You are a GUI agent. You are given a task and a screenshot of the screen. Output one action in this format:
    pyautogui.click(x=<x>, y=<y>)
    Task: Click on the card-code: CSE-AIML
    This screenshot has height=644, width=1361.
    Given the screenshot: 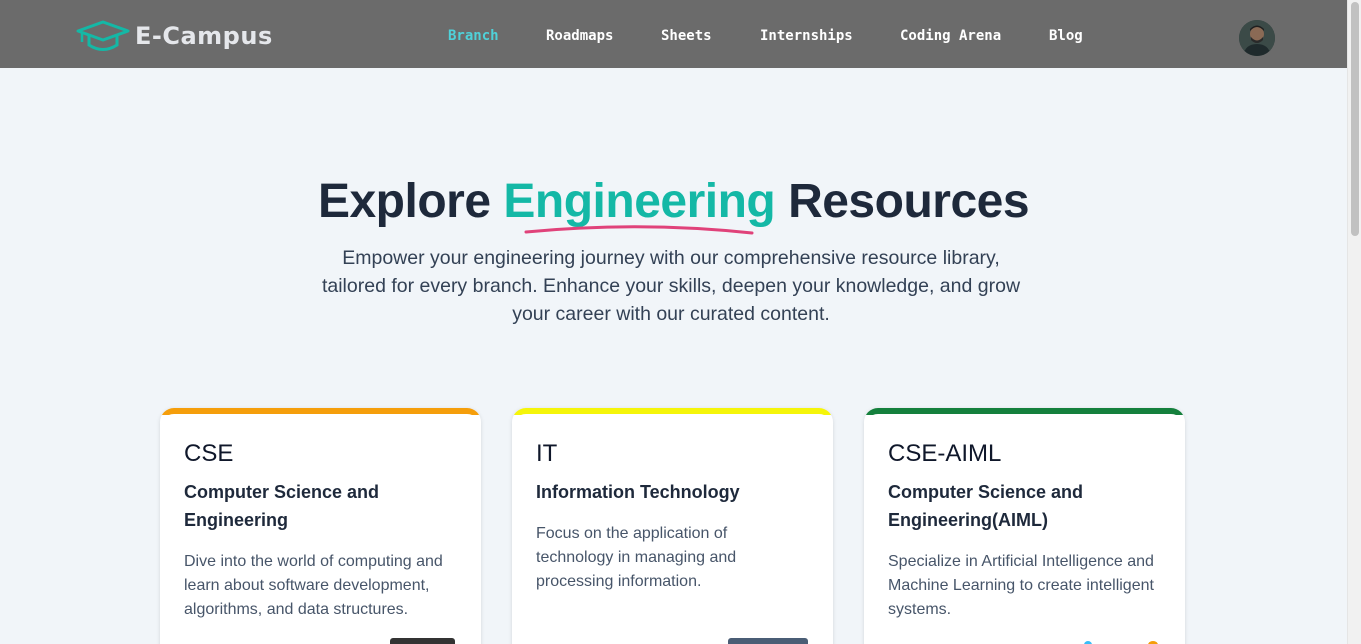 What is the action you would take?
    pyautogui.click(x=945, y=453)
    